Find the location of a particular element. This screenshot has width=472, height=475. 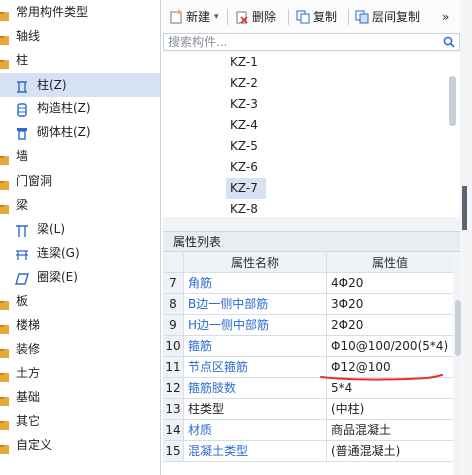

masonry-column-icon is located at coordinates (22, 132).